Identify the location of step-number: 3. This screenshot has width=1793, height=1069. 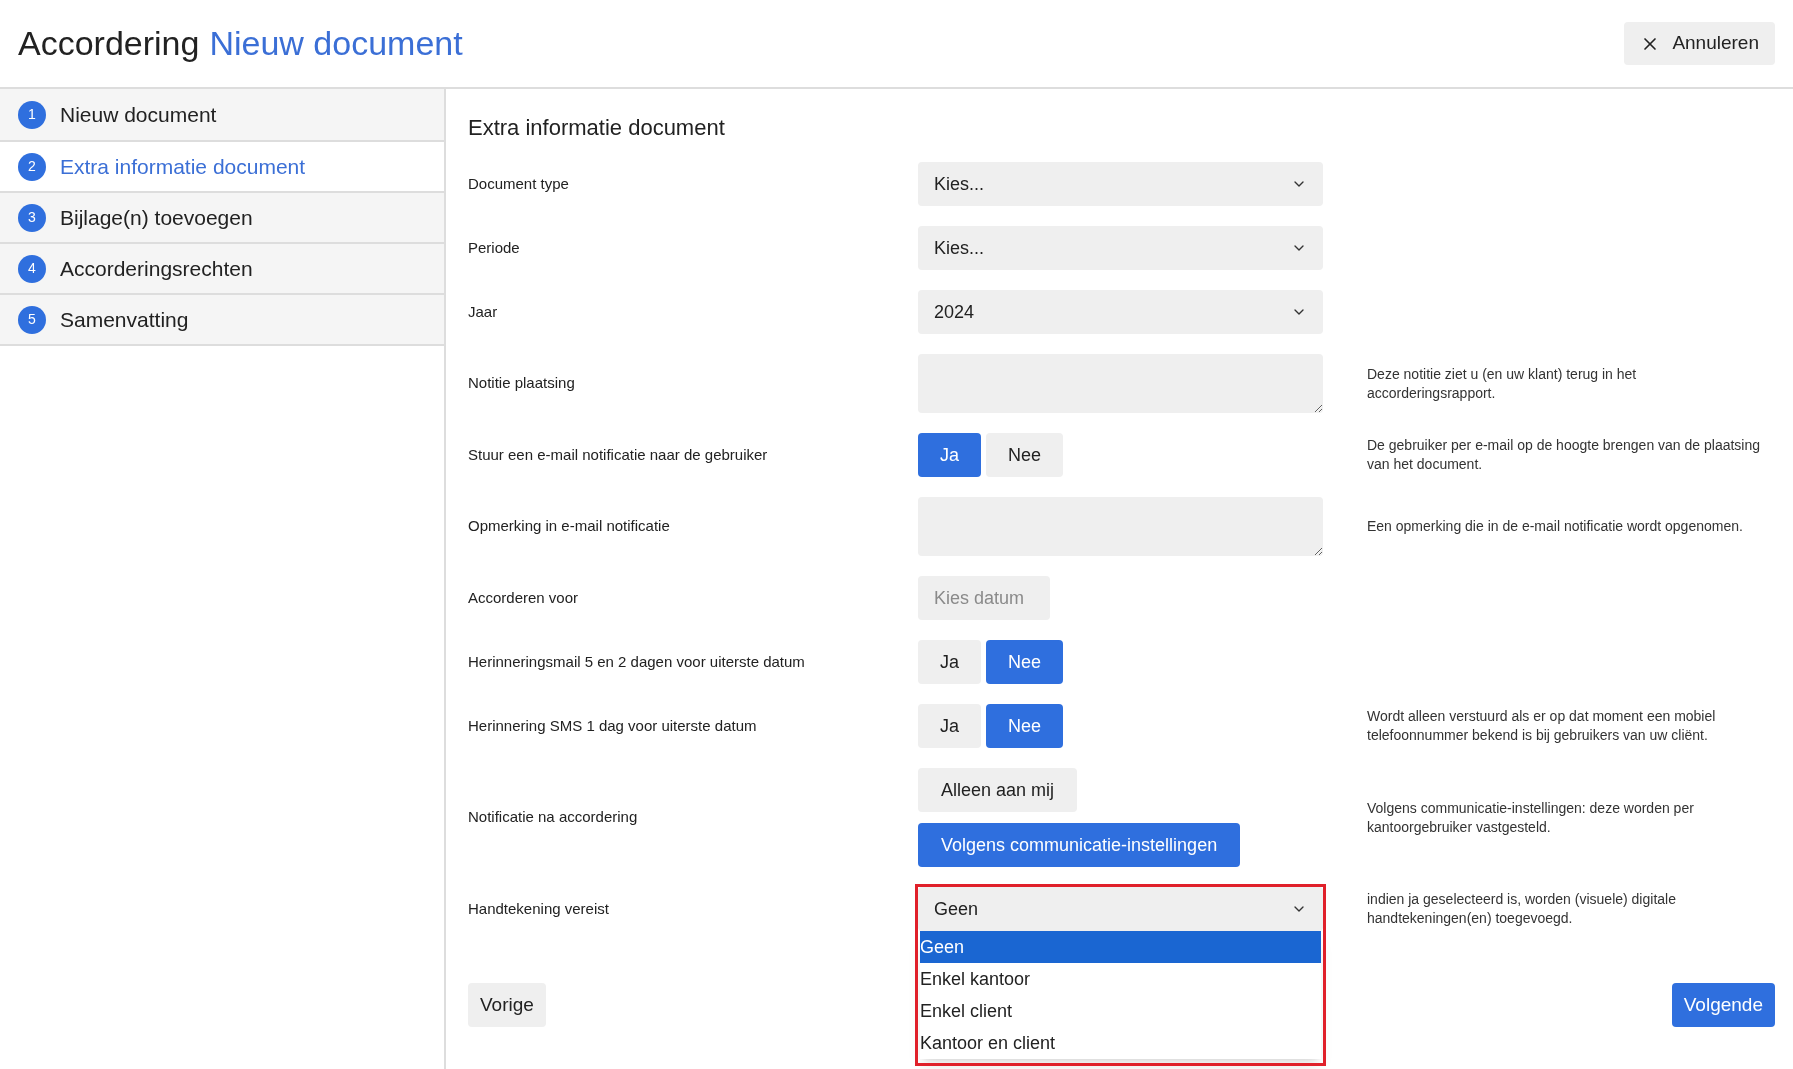
(32, 217).